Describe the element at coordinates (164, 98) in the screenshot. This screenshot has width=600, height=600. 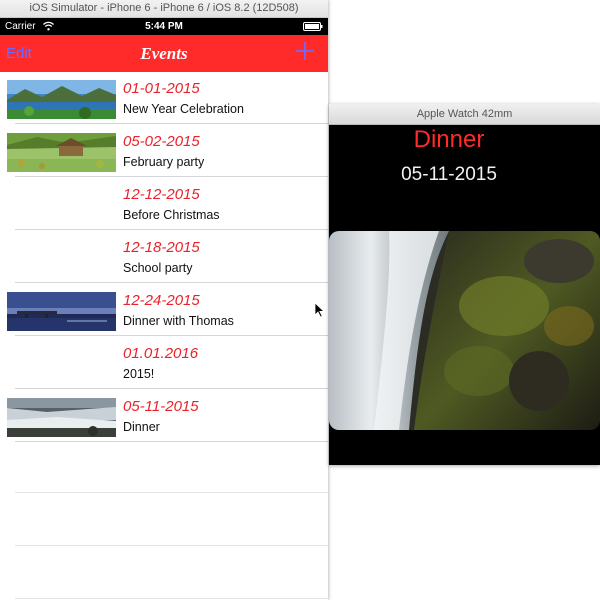
I see `list-item: 01-01-2015 New Year Celebration` at that location.